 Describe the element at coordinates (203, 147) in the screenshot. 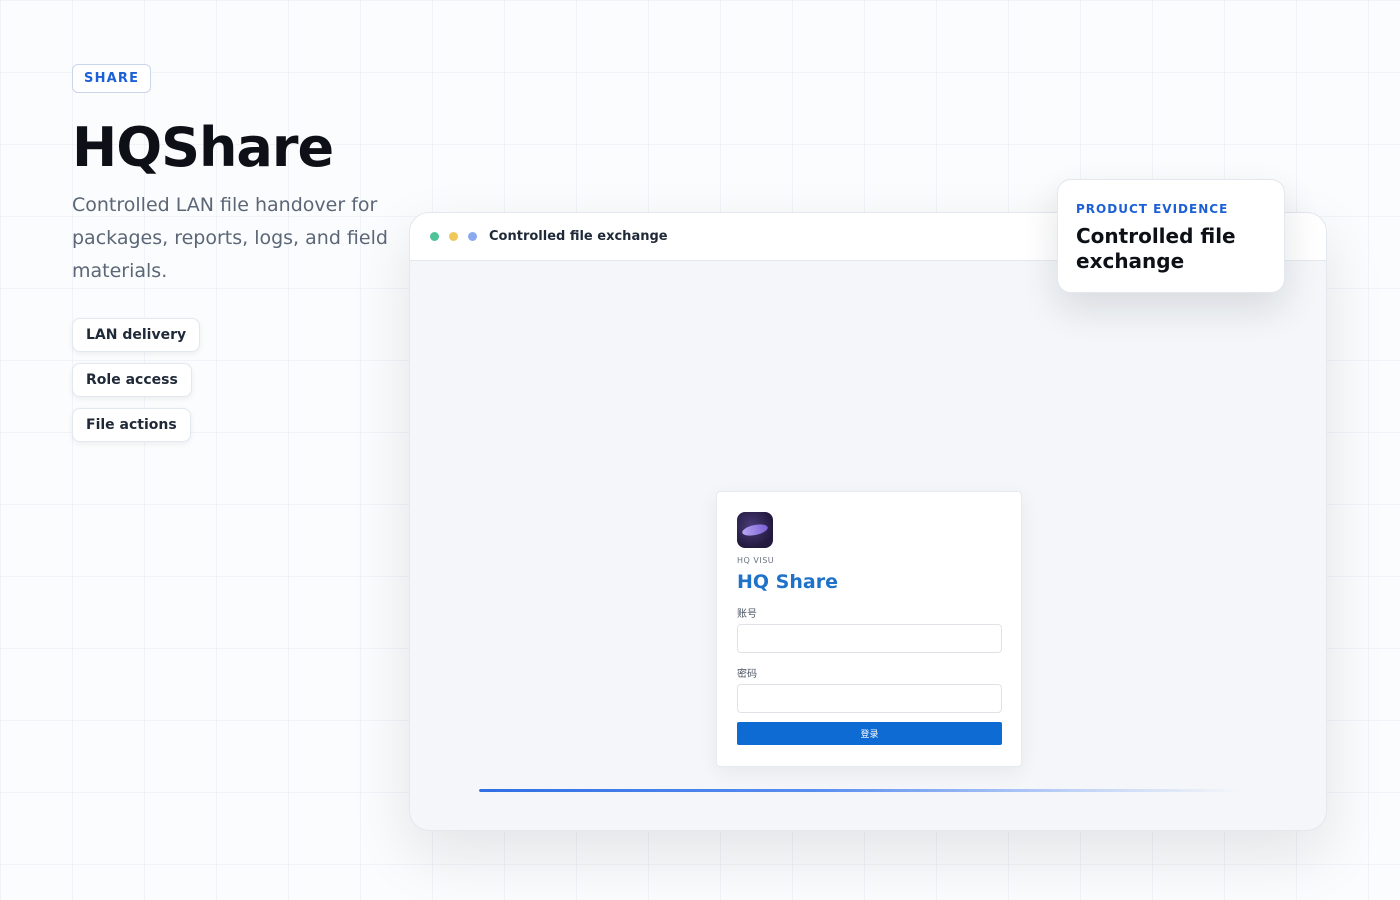

I see `page-title: HQShare` at that location.